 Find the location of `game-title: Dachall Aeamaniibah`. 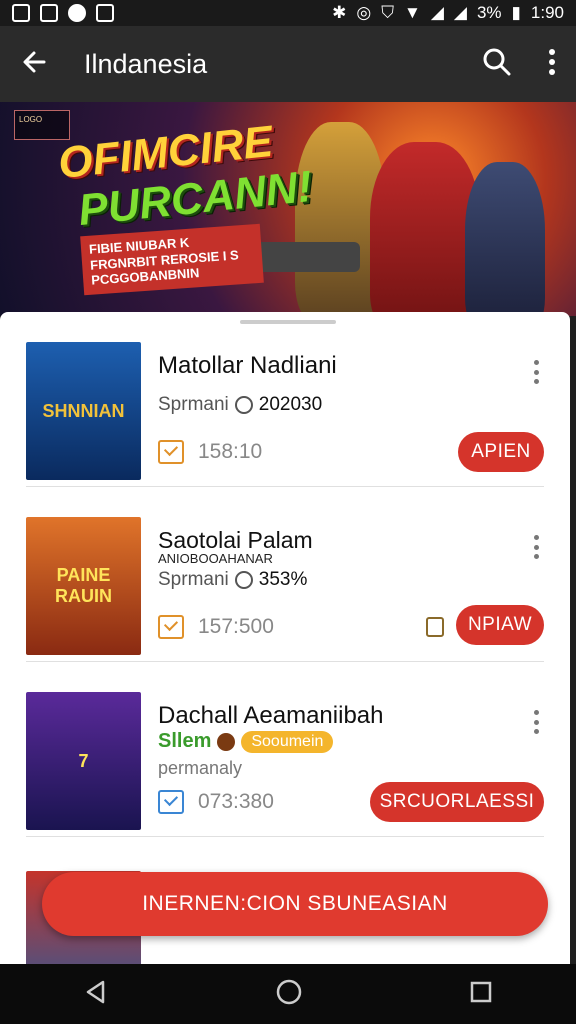

game-title: Dachall Aeamaniibah is located at coordinates (271, 715).